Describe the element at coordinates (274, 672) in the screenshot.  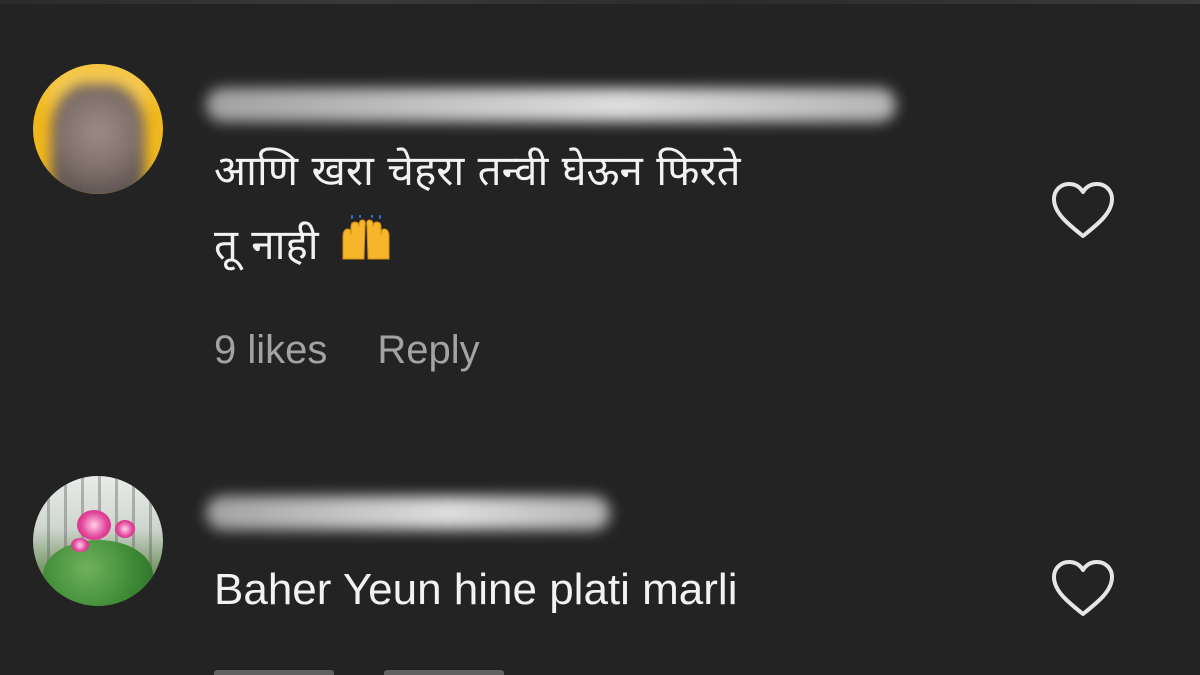
I see `likes-count-partial` at that location.